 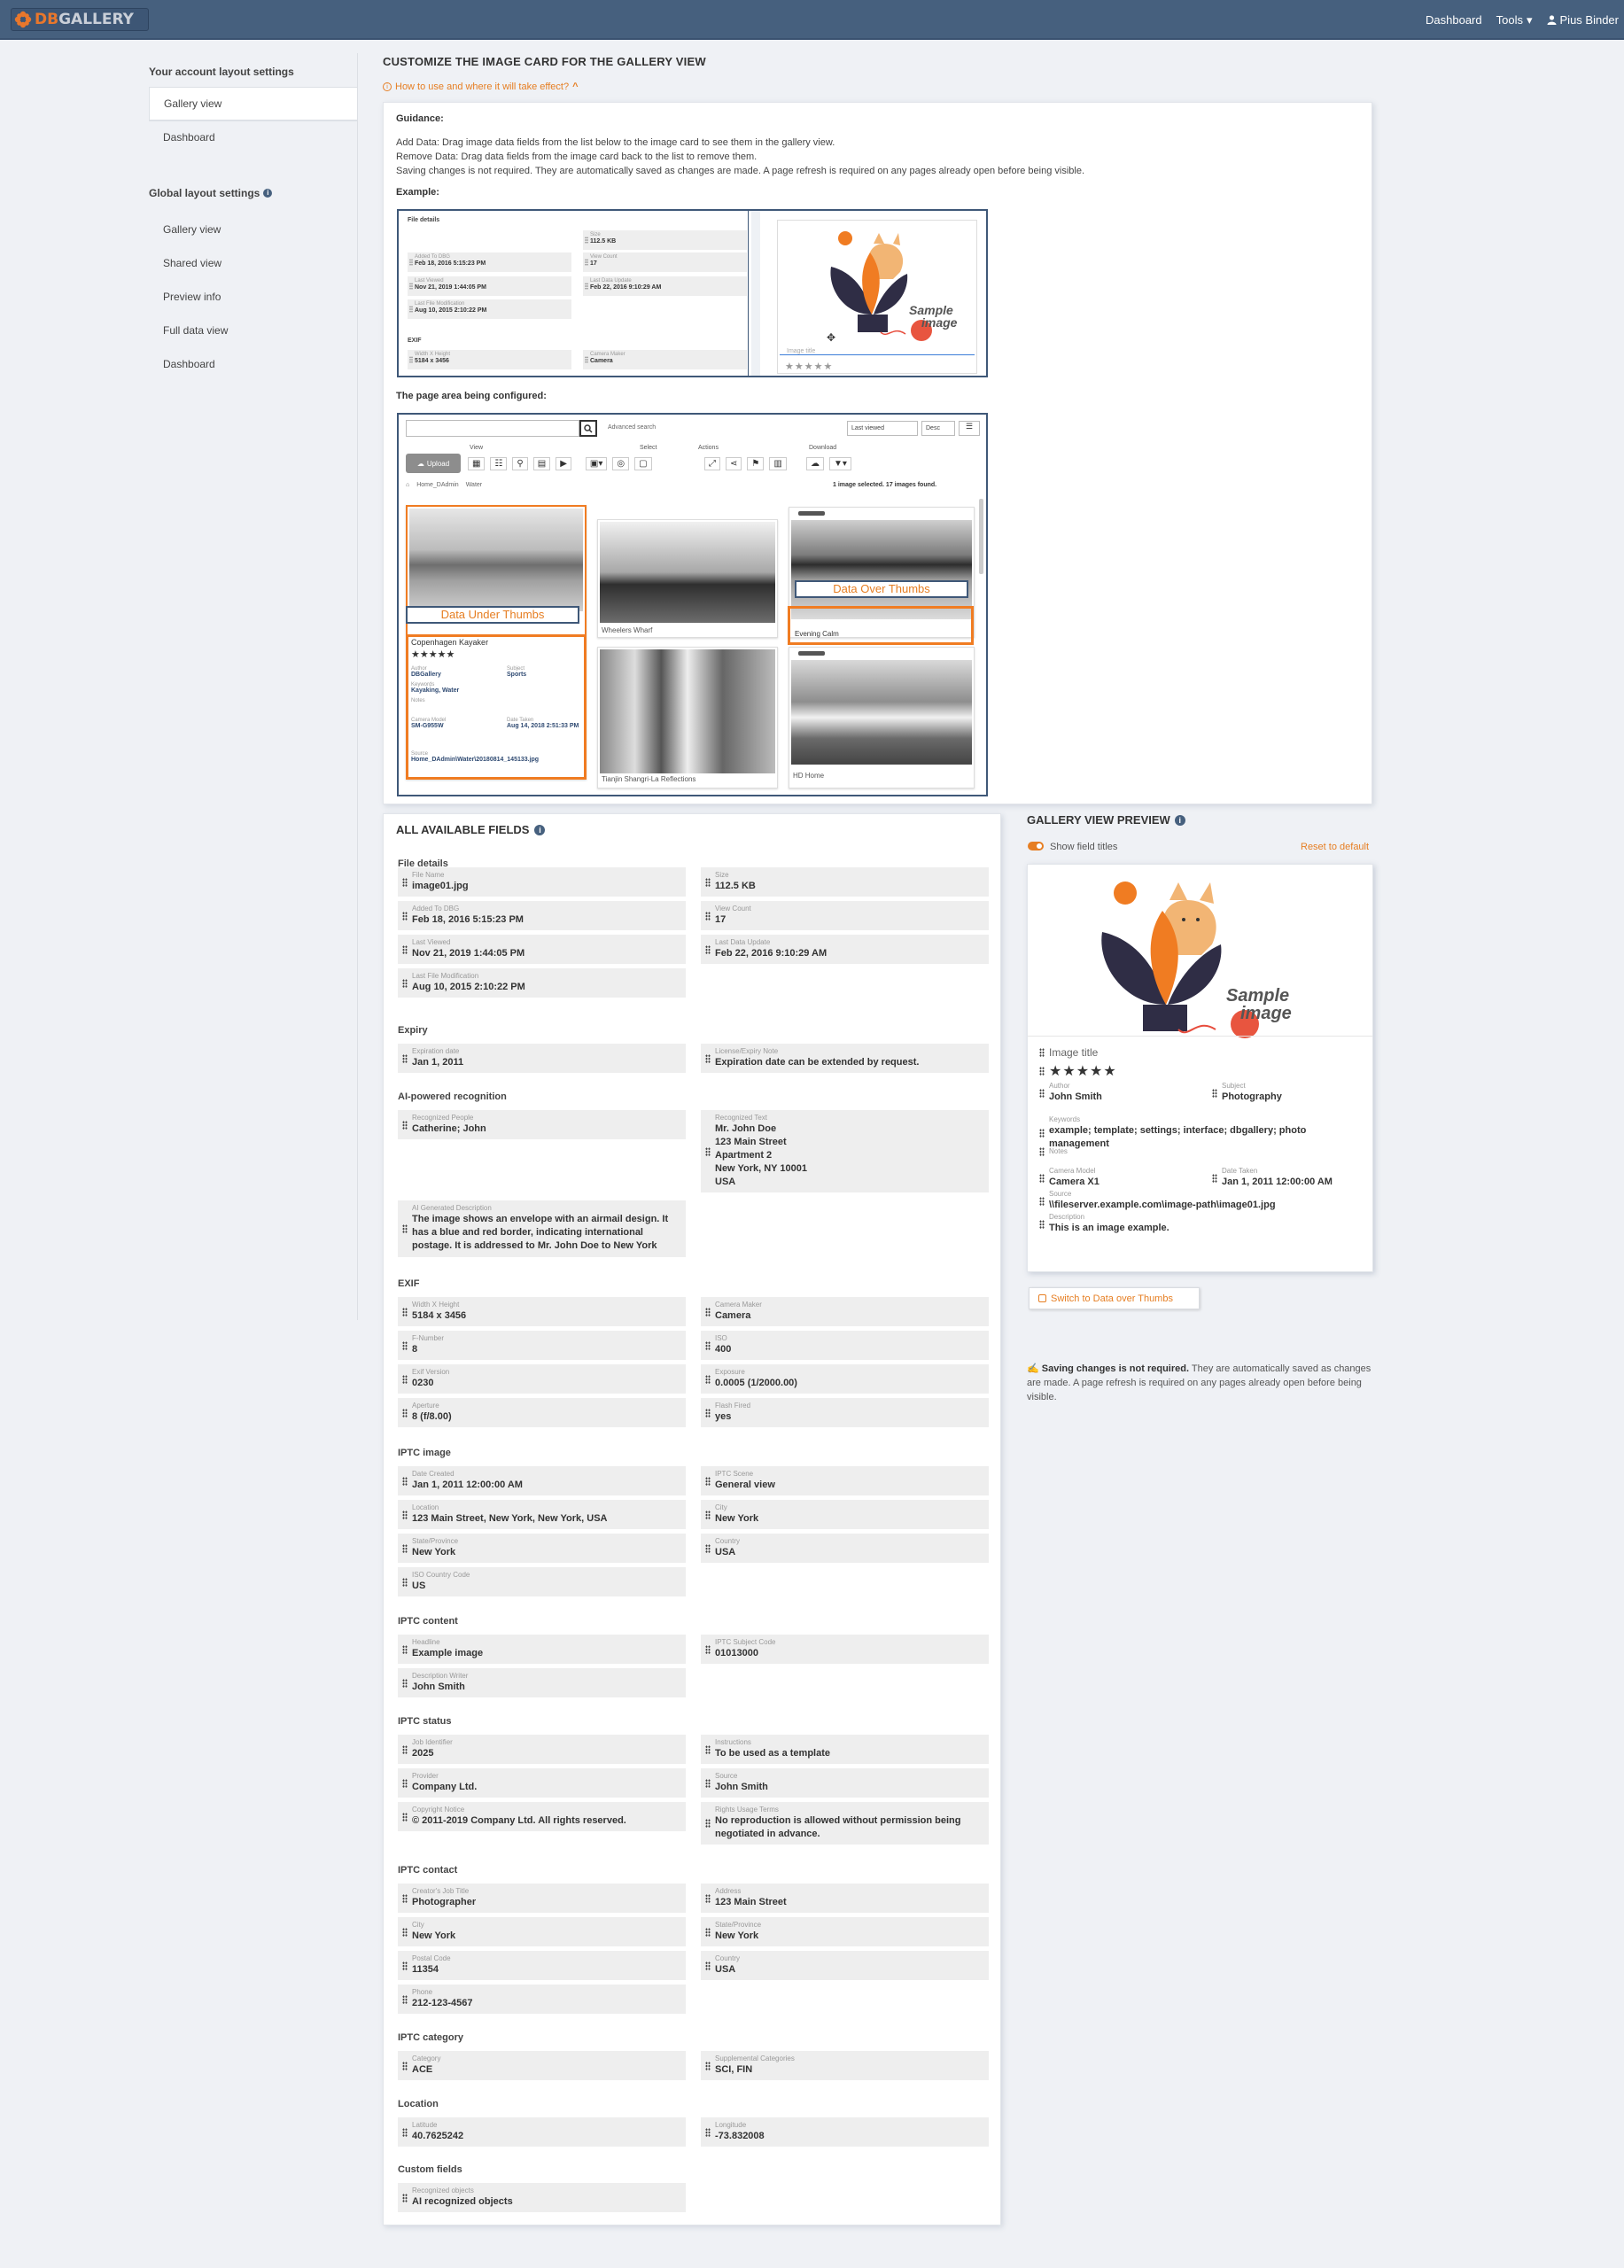 I want to click on app-logo: DB GALLERY, so click(x=80, y=19).